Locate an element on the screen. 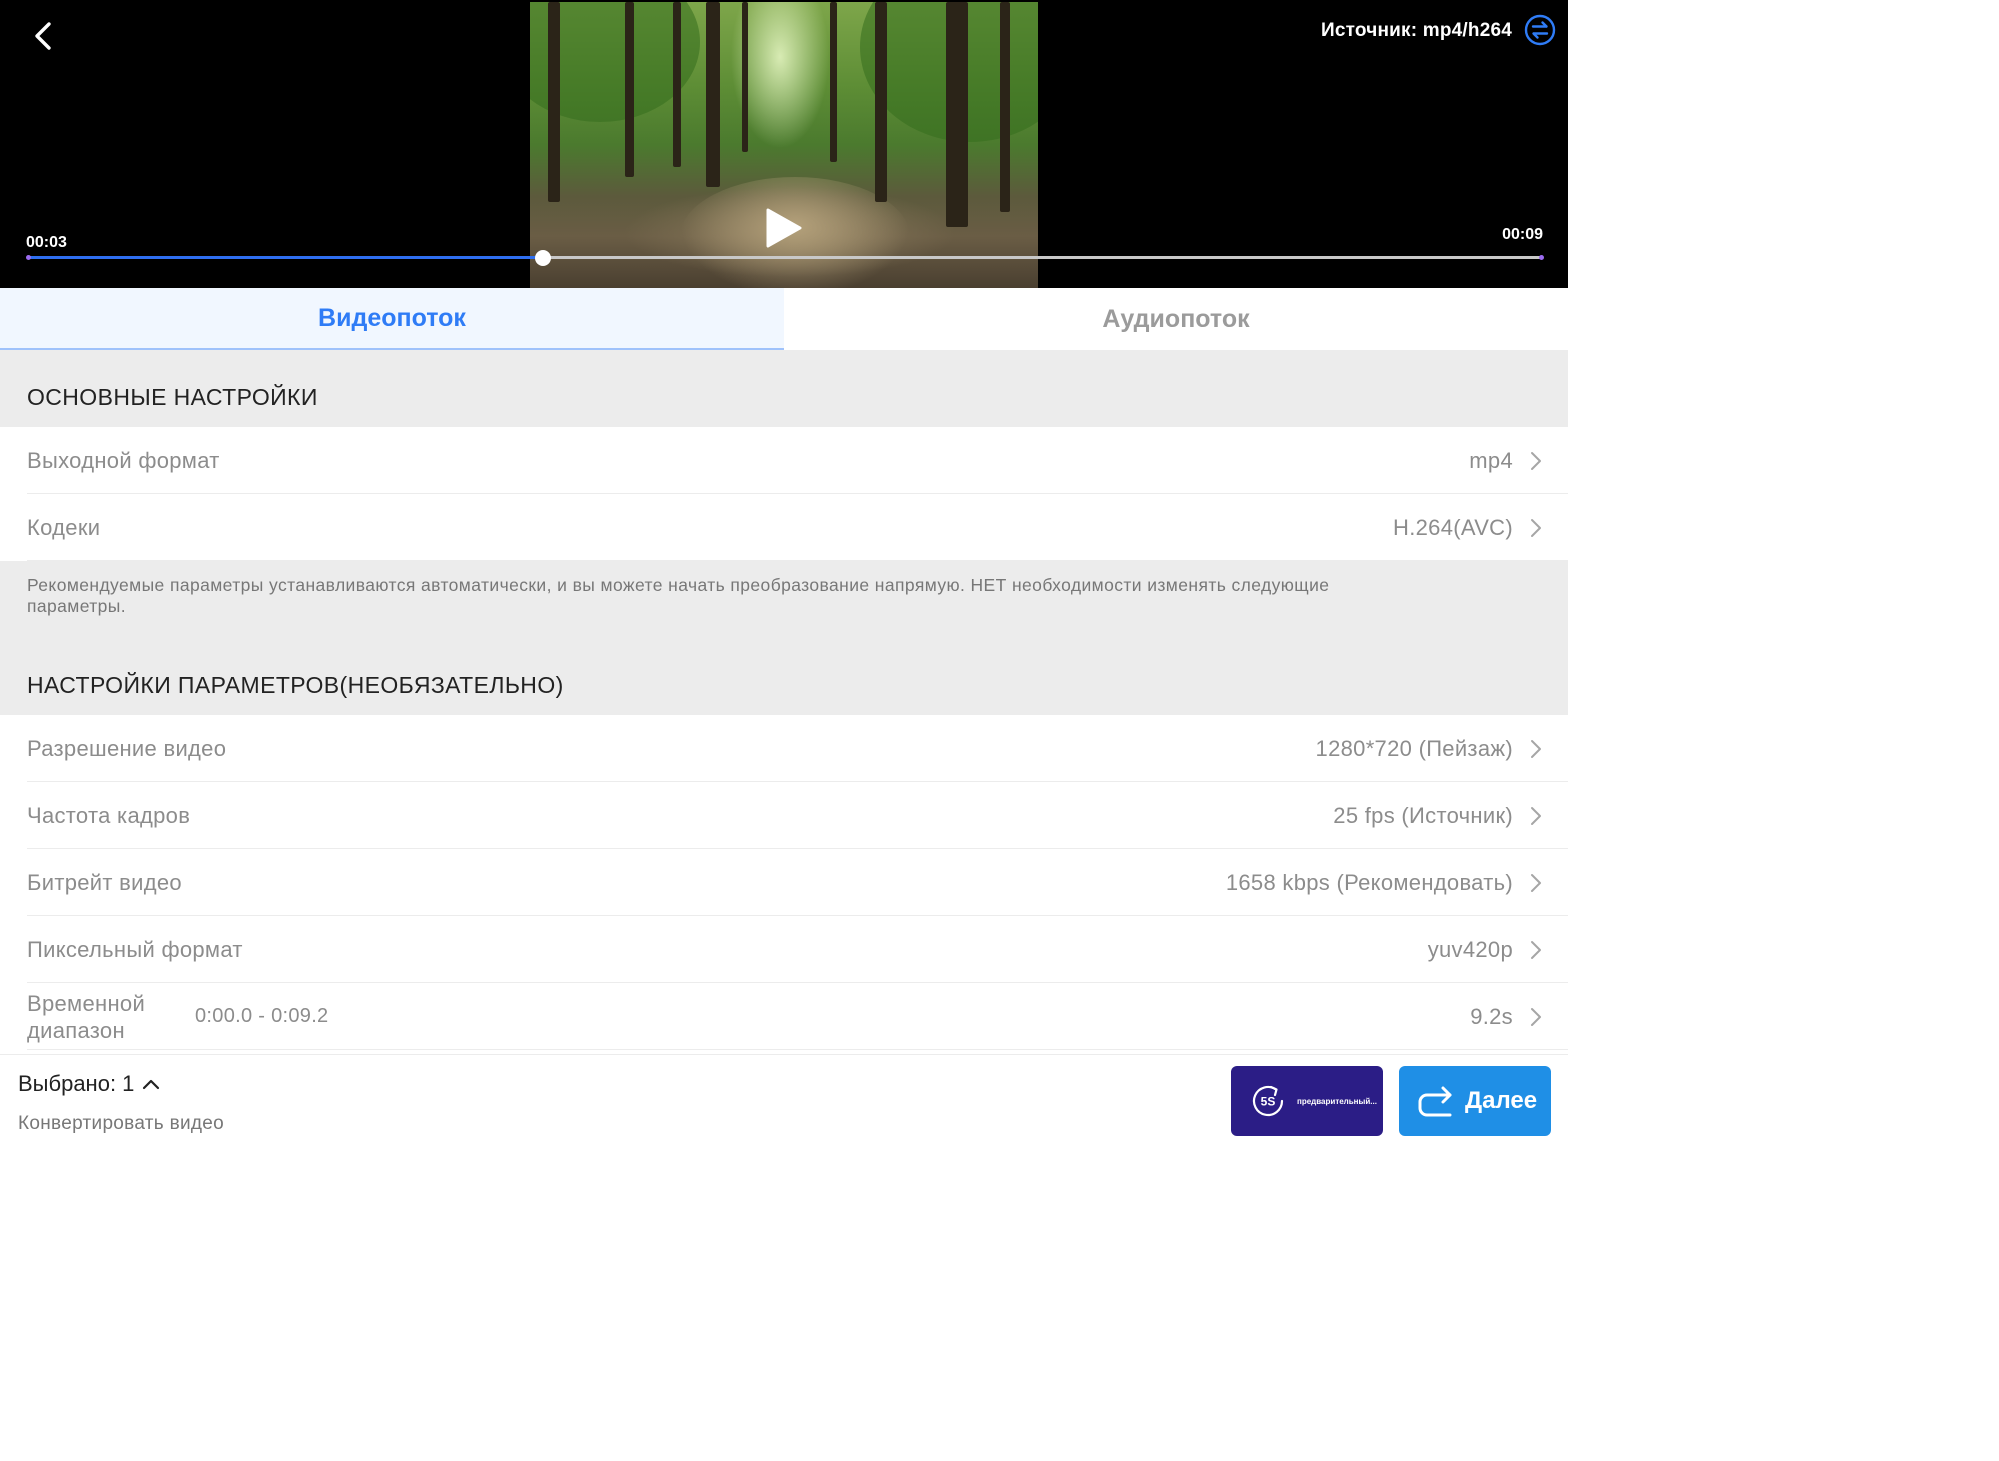 Image resolution: width=1999 pixels, height=1461 pixels. selected-count-label: Выбрано: 1 is located at coordinates (76, 1083).